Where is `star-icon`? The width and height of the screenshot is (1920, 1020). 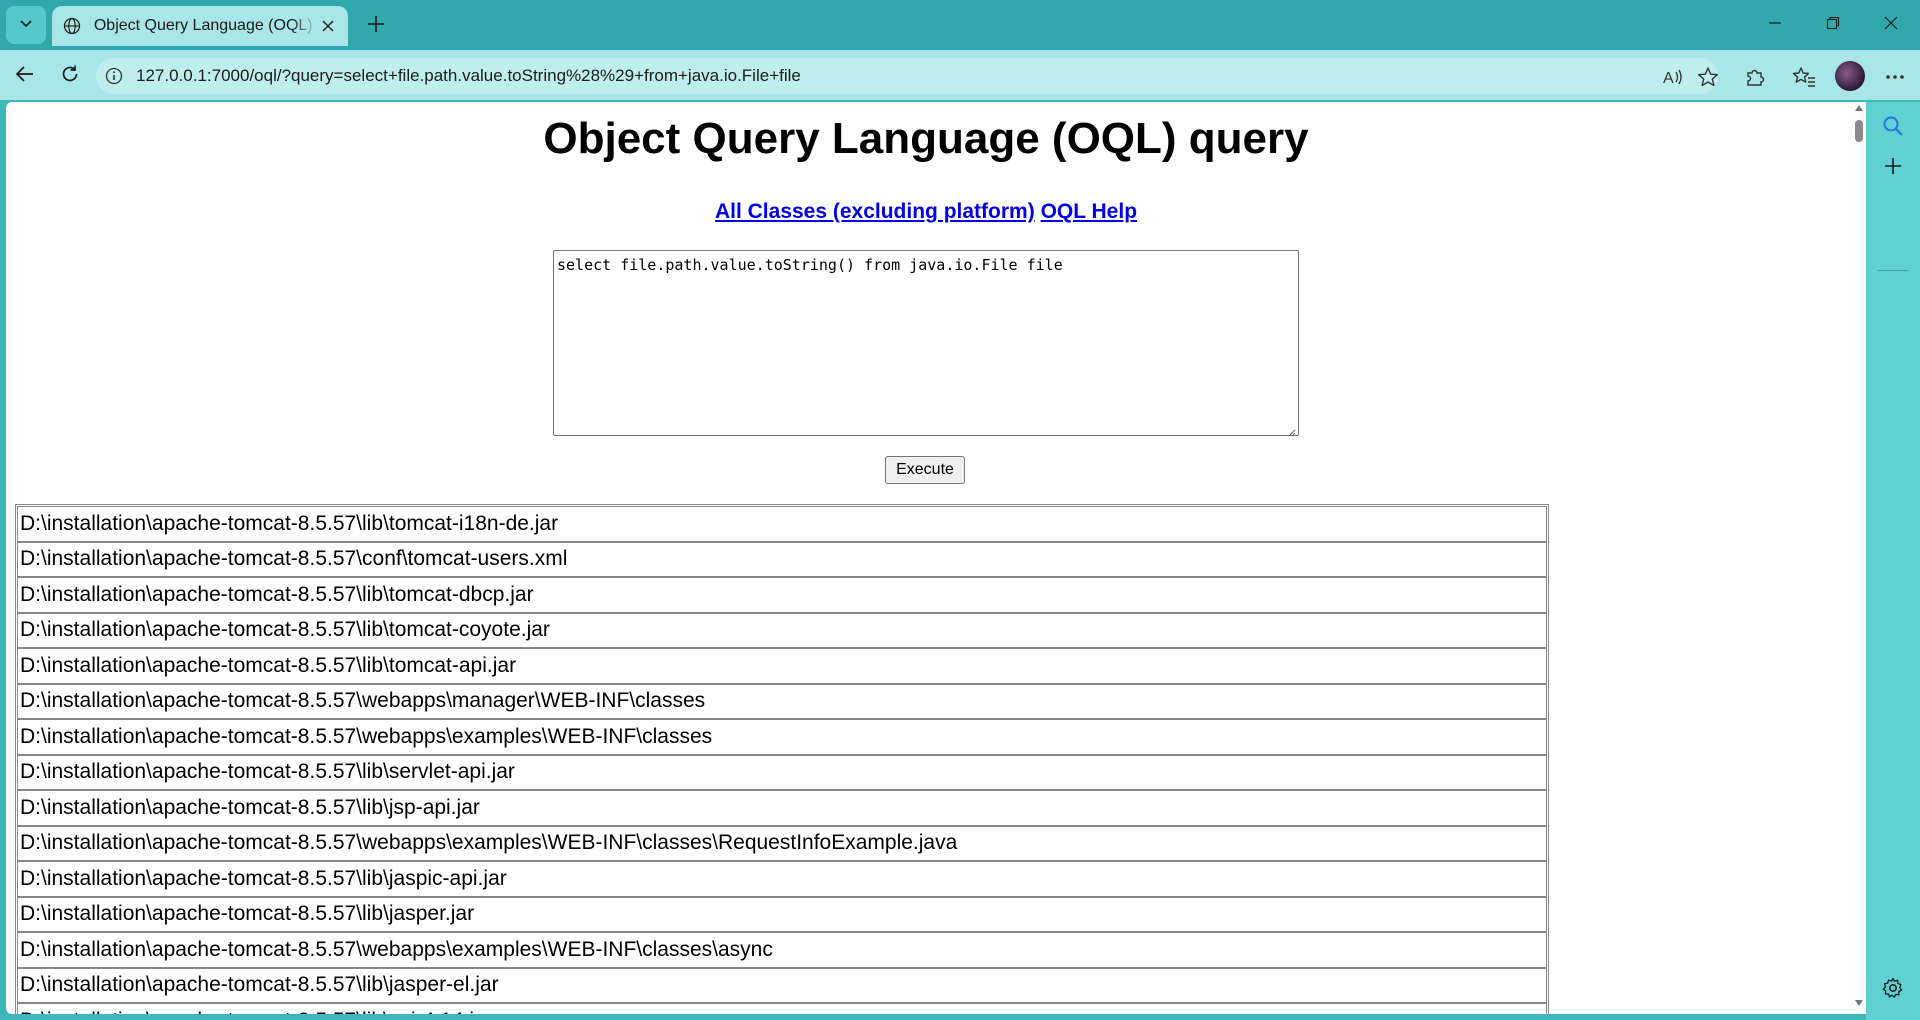 star-icon is located at coordinates (1708, 77).